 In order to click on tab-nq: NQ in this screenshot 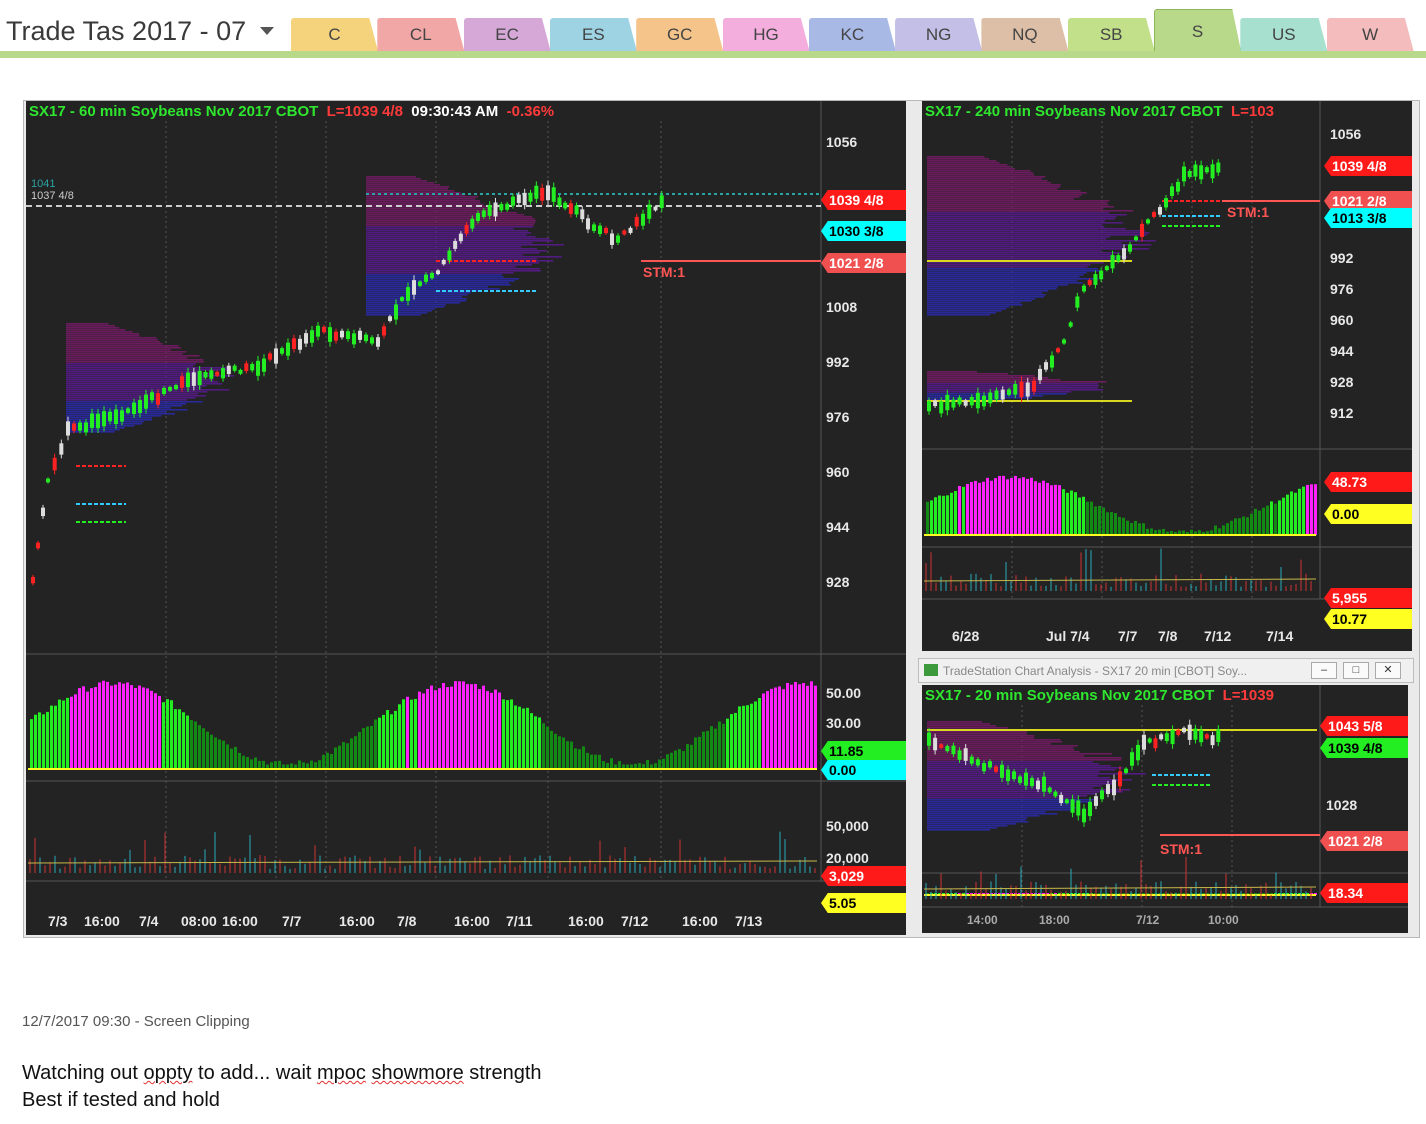, I will do `click(1025, 34)`.